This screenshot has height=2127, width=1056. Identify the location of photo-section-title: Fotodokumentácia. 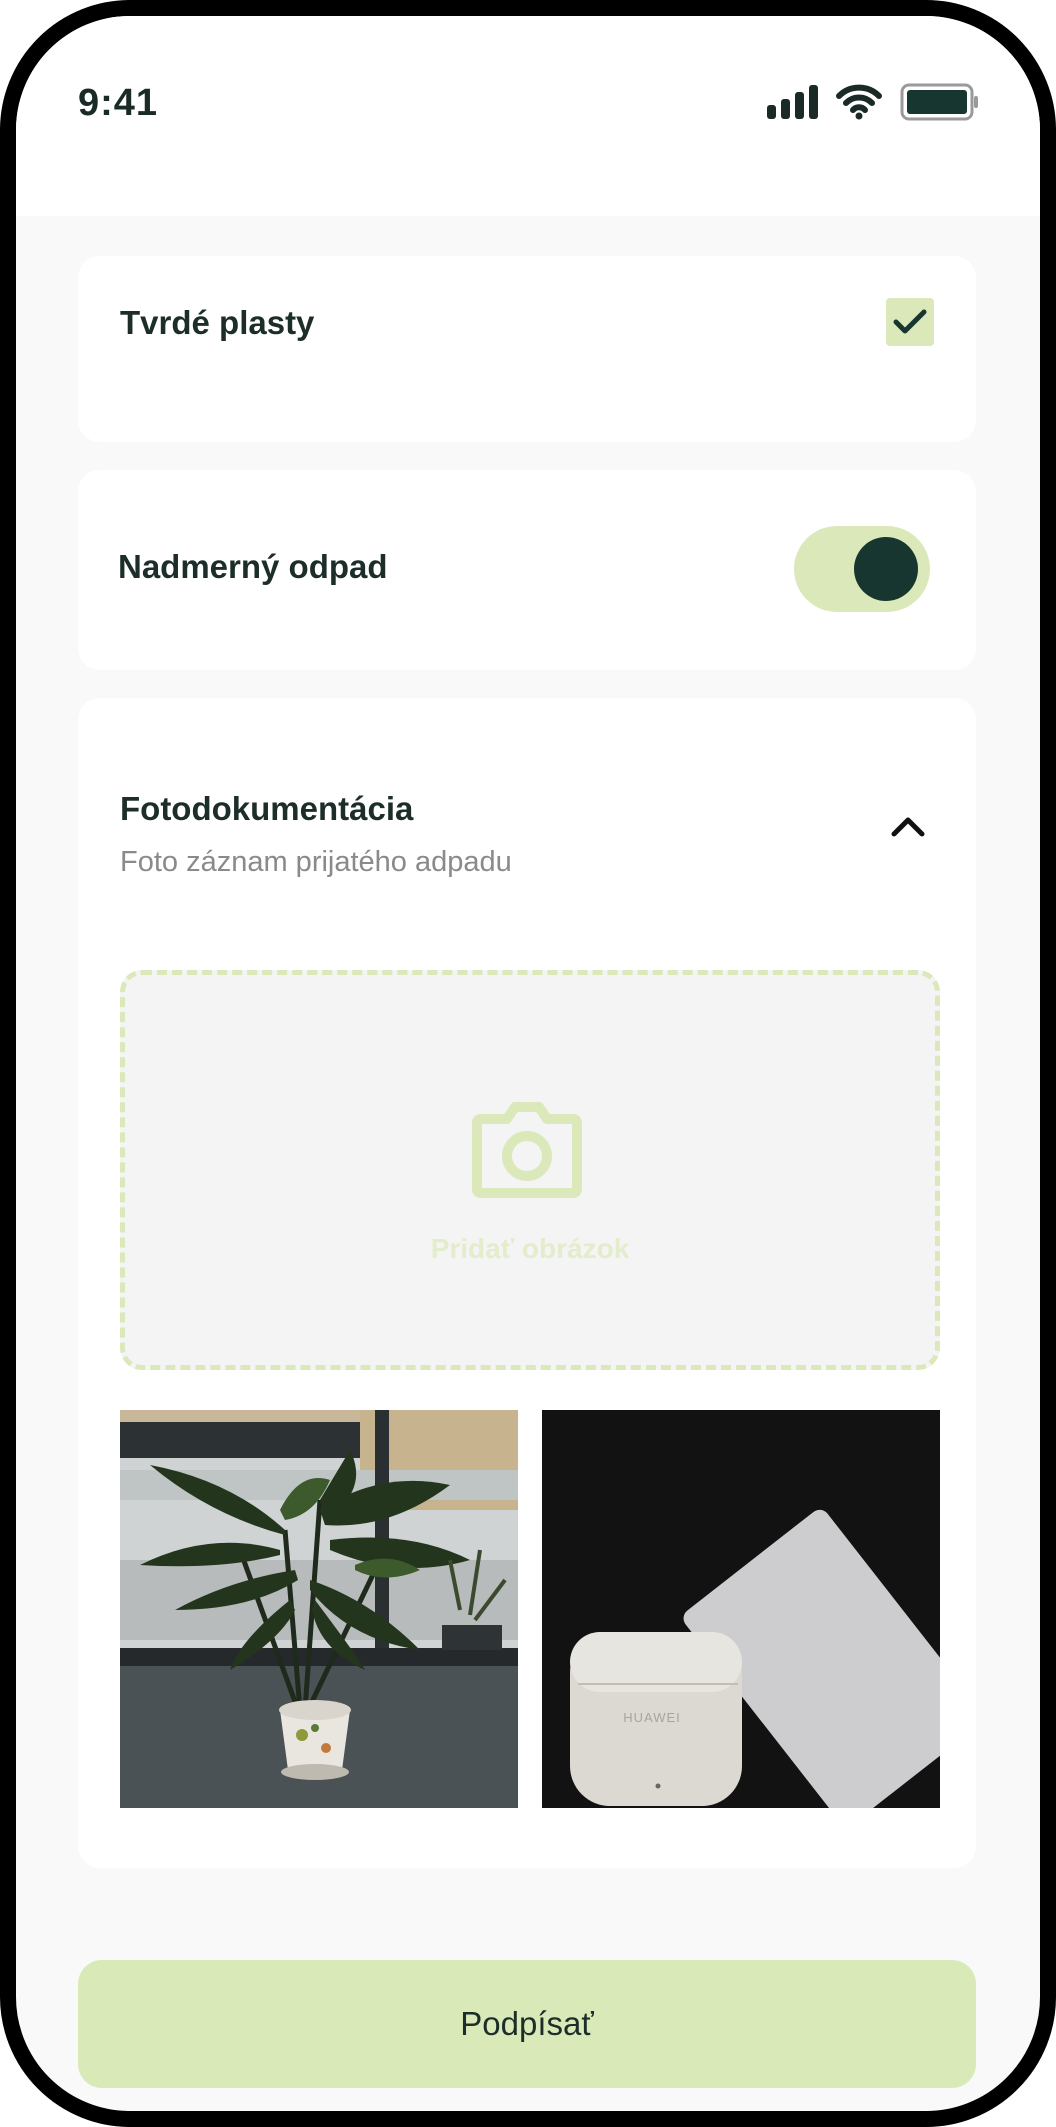
(267, 808).